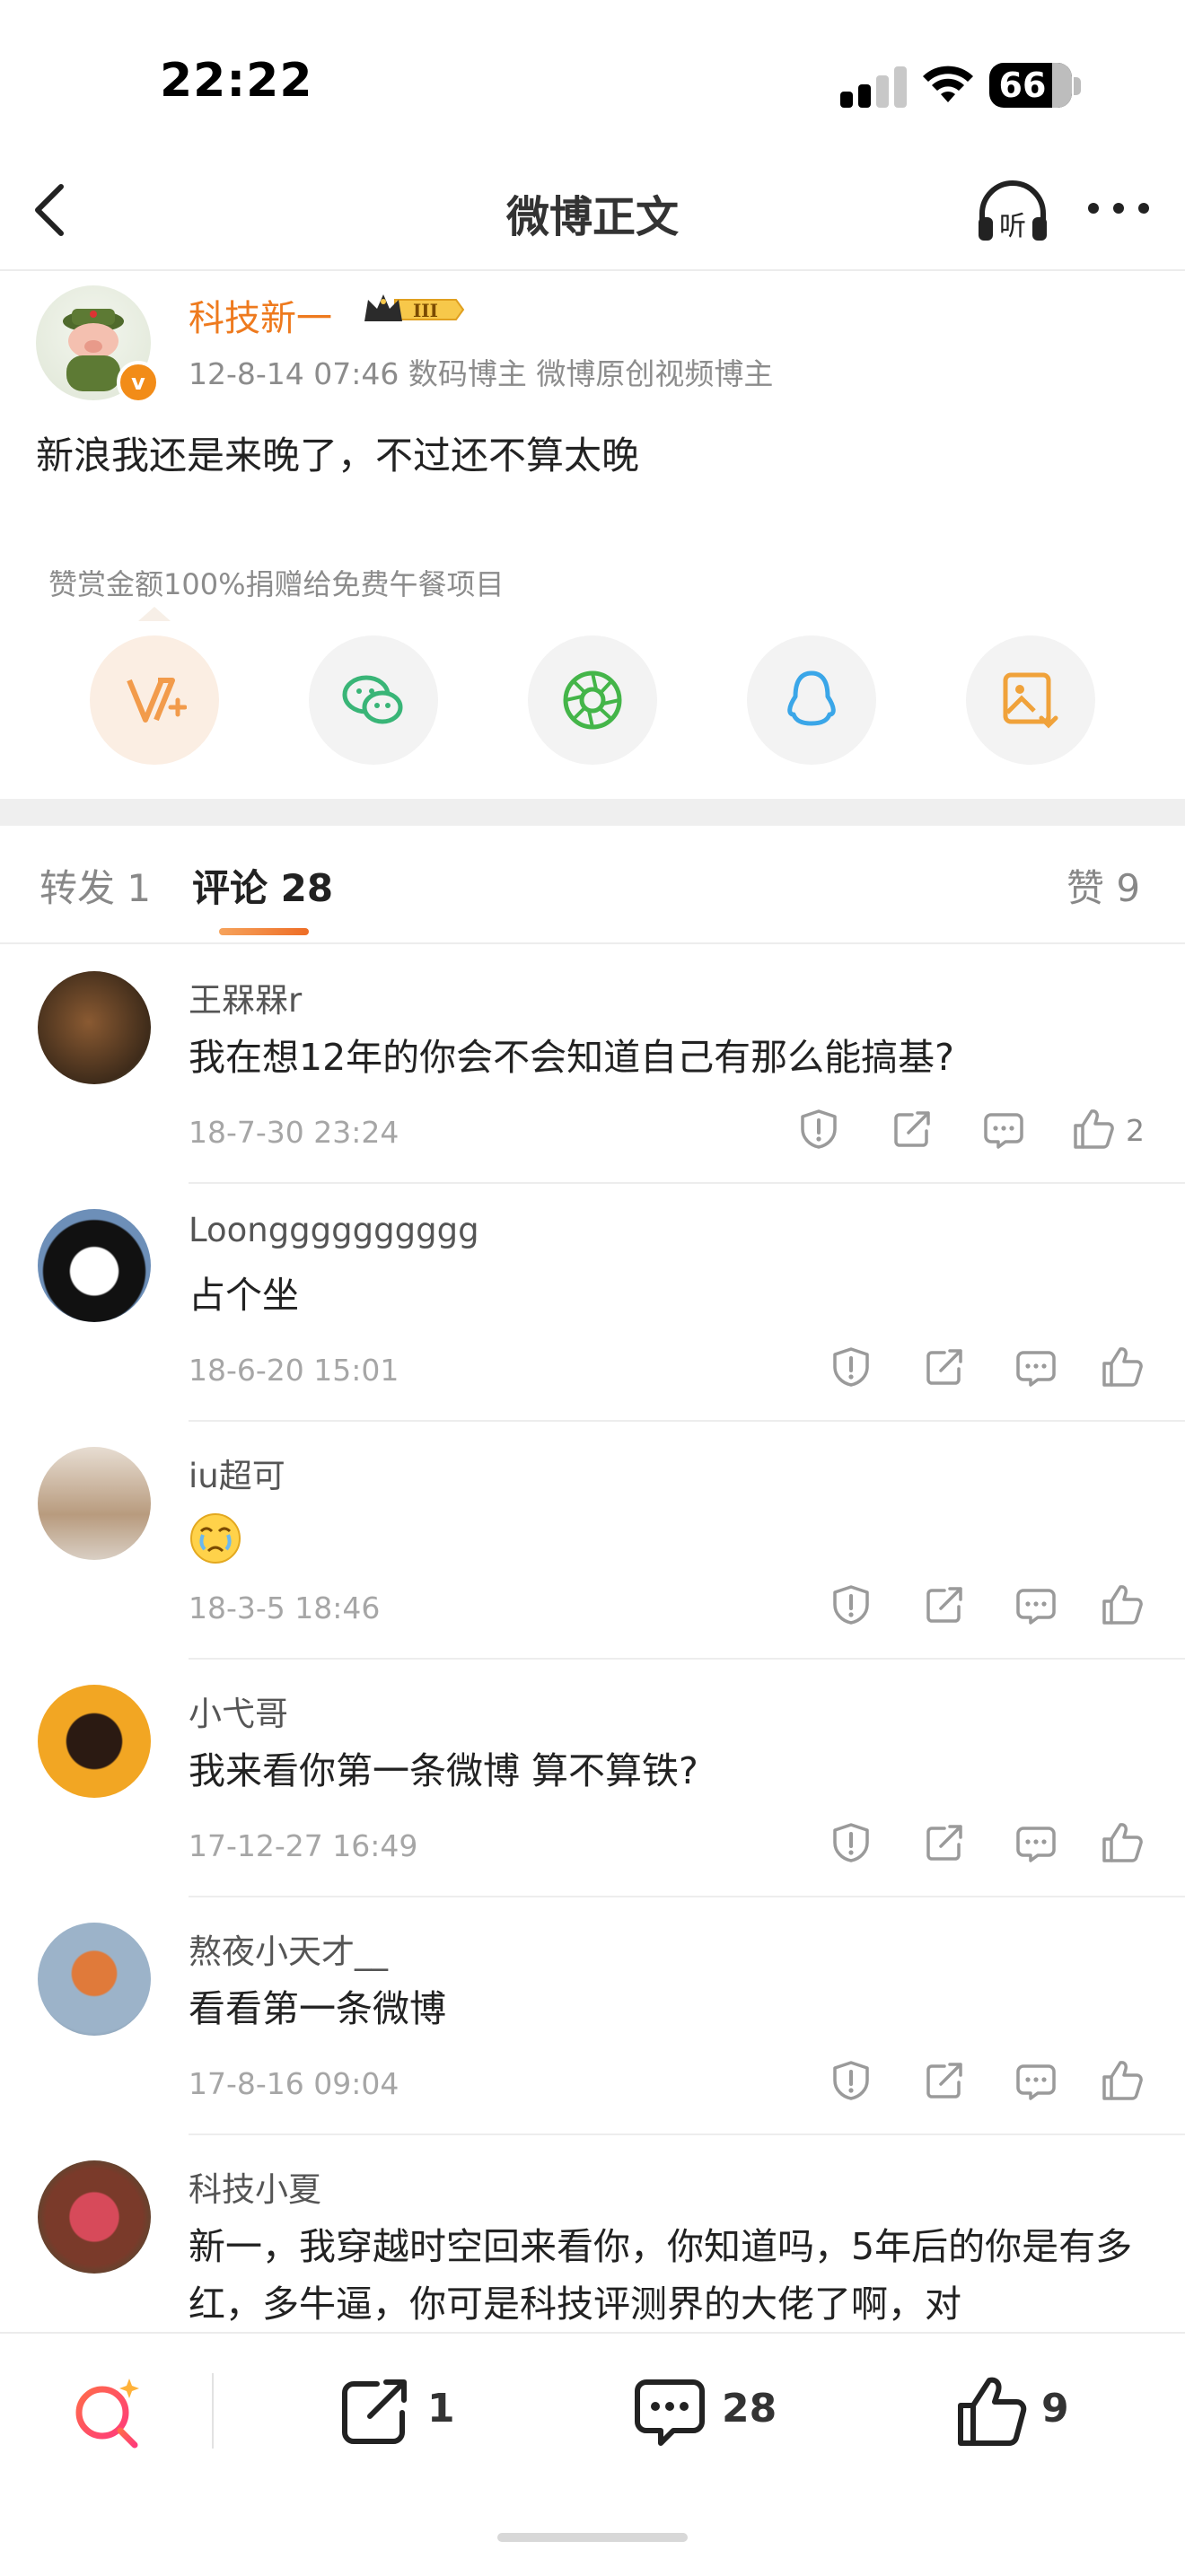 Image resolution: width=1185 pixels, height=2576 pixels. What do you see at coordinates (991, 2411) in the screenshot?
I see `like-thumb-icon` at bounding box center [991, 2411].